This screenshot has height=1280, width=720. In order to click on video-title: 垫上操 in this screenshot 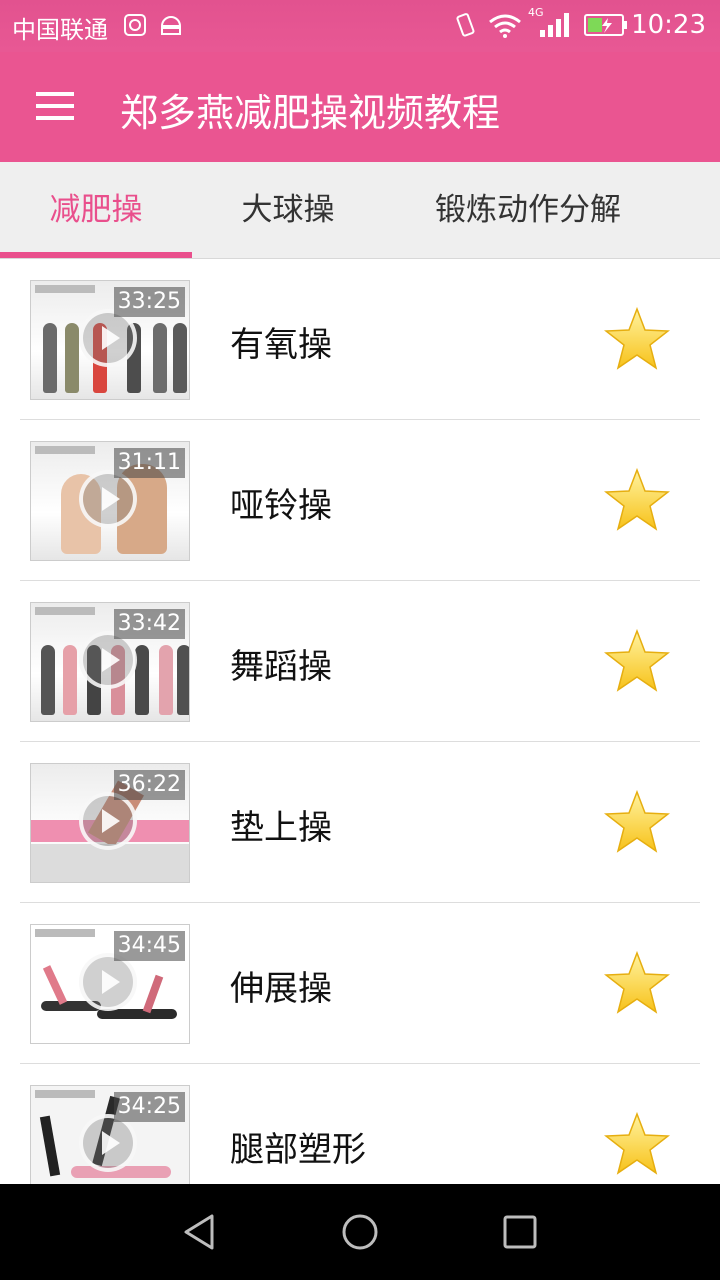, I will do `click(281, 828)`.